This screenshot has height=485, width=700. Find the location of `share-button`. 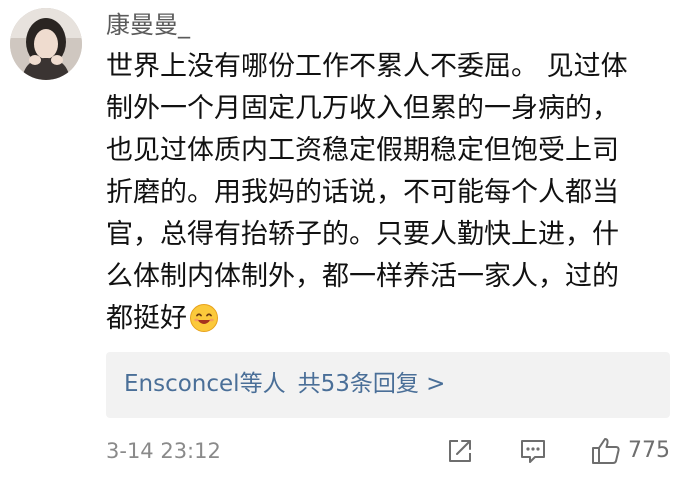

share-button is located at coordinates (460, 451).